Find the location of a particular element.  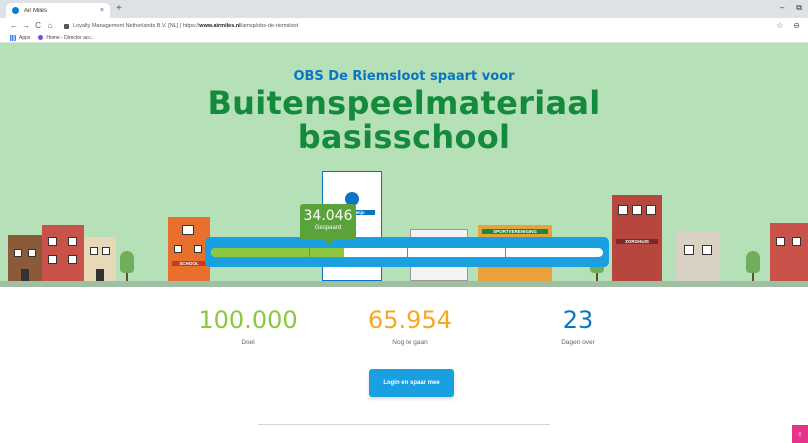

school-sign: SCHOOL is located at coordinates (189, 263).